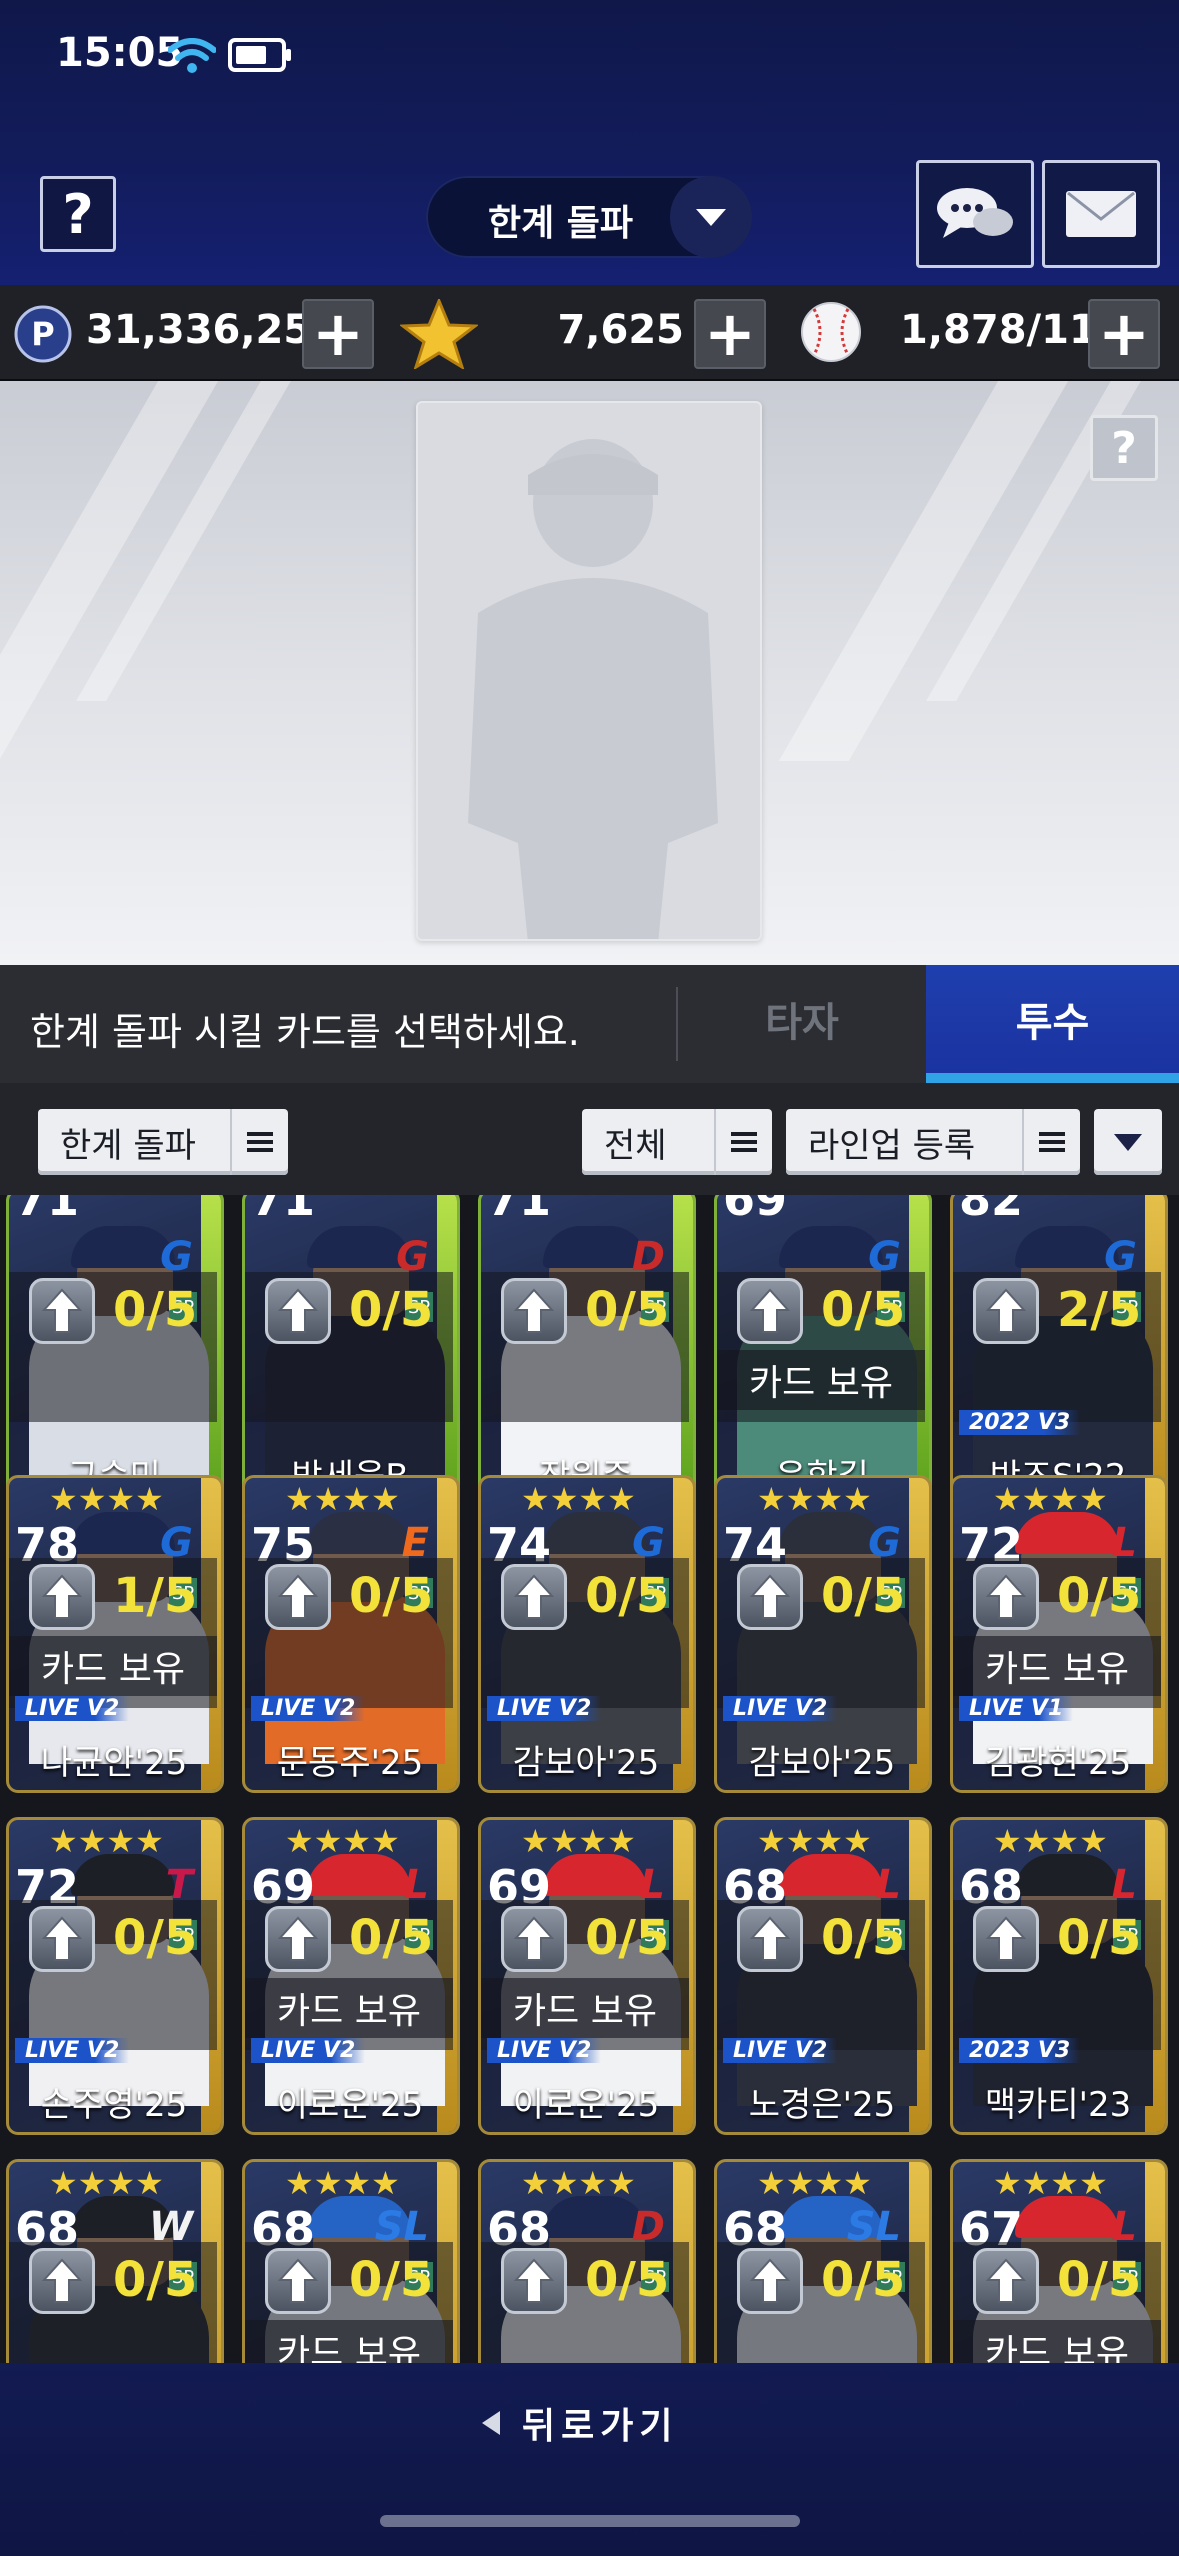  What do you see at coordinates (892, 1145) in the screenshot?
I see `lineup-filter-label: 라인업 등록` at bounding box center [892, 1145].